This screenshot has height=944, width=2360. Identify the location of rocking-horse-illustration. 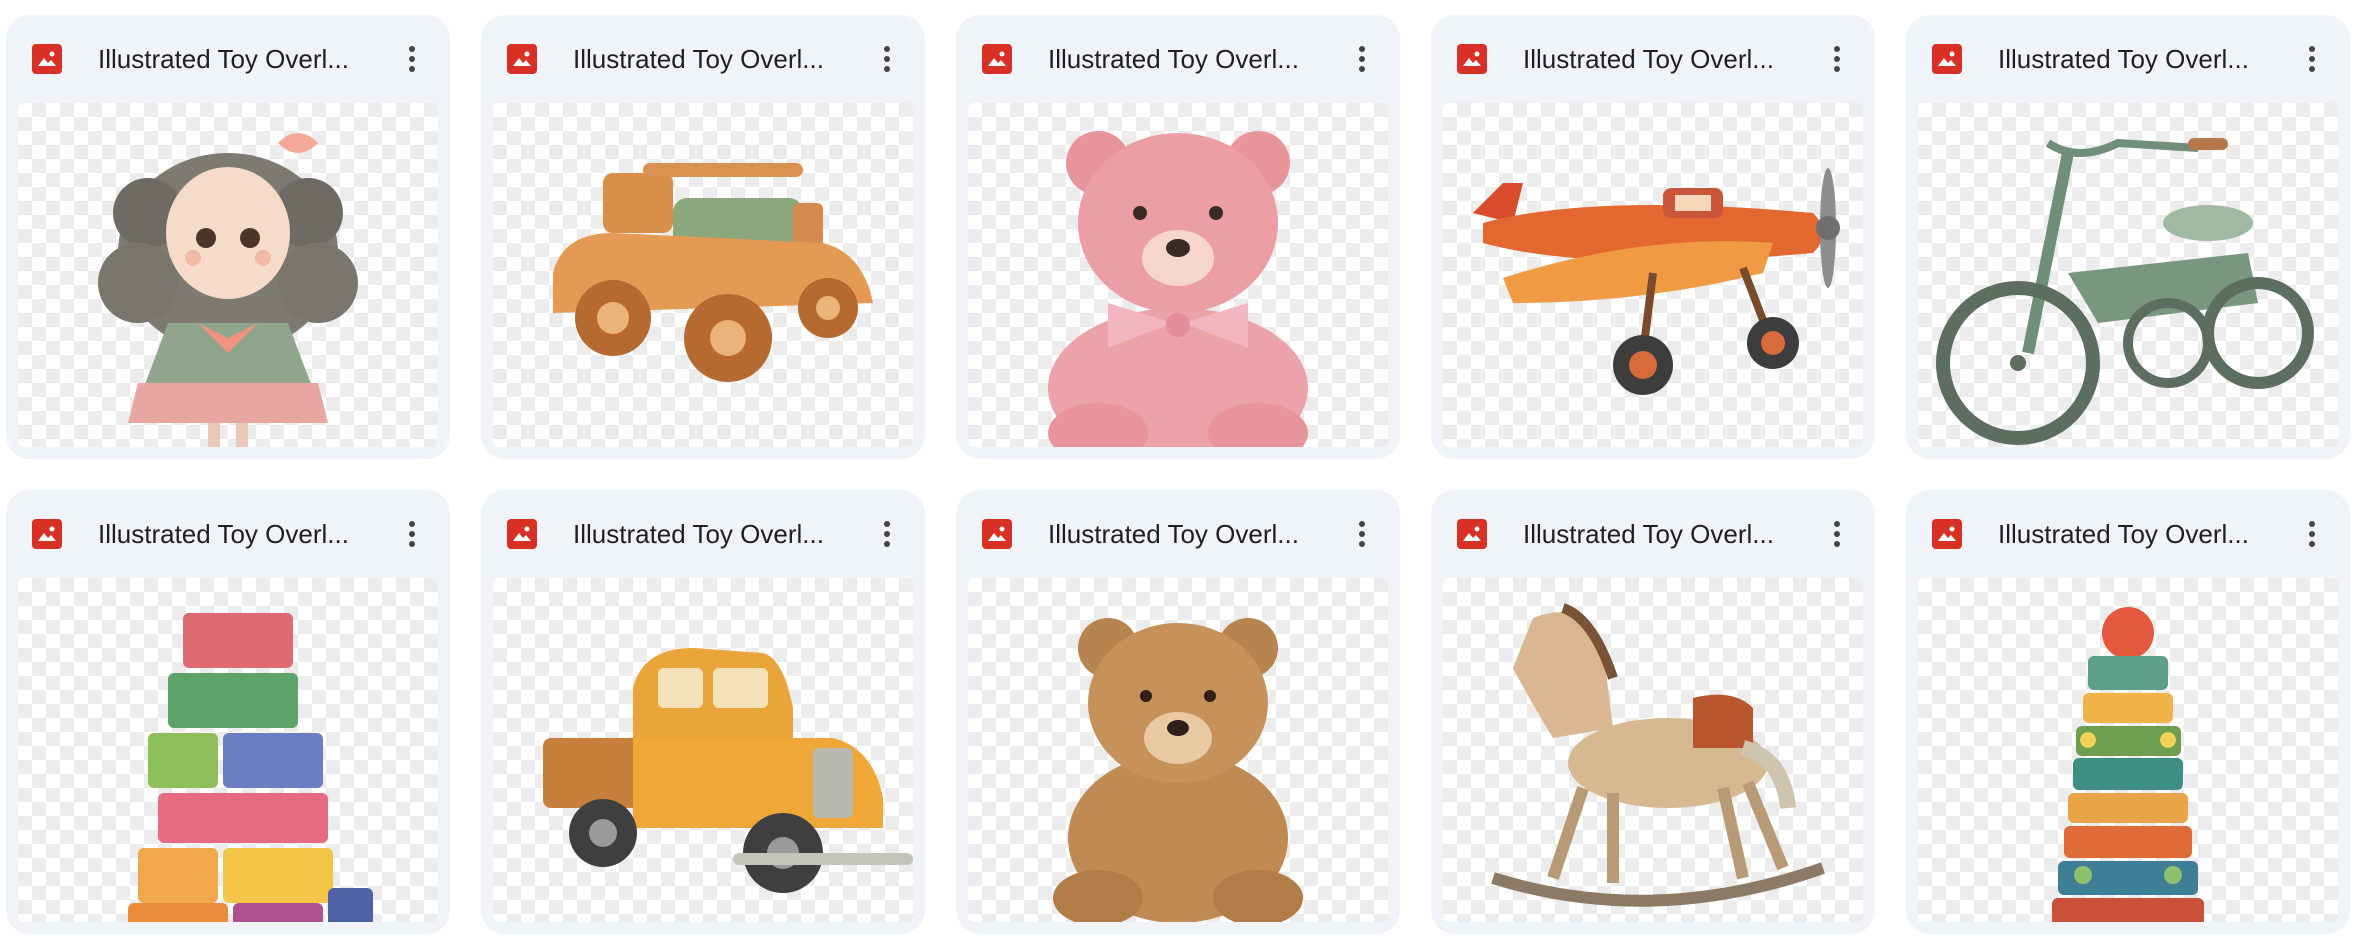
(1658, 755).